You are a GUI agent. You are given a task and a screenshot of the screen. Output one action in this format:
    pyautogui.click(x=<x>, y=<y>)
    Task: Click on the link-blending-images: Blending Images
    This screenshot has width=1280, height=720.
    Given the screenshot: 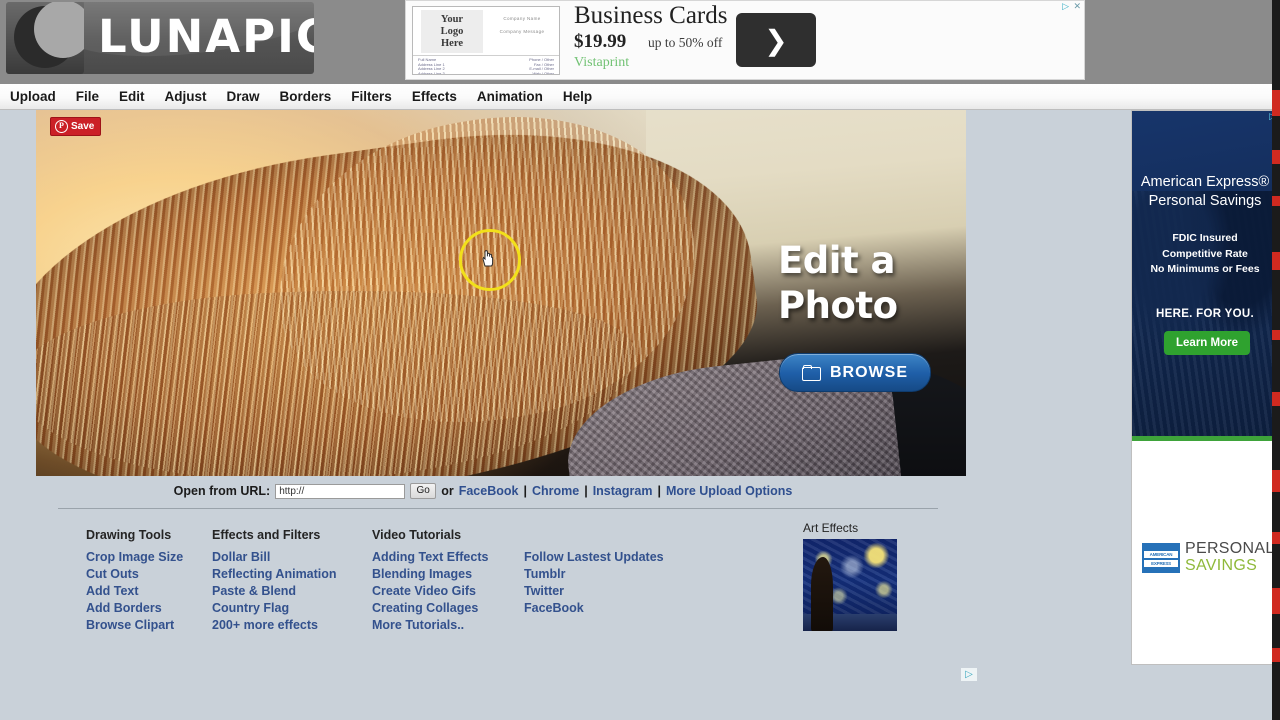 What is the action you would take?
    pyautogui.click(x=448, y=574)
    